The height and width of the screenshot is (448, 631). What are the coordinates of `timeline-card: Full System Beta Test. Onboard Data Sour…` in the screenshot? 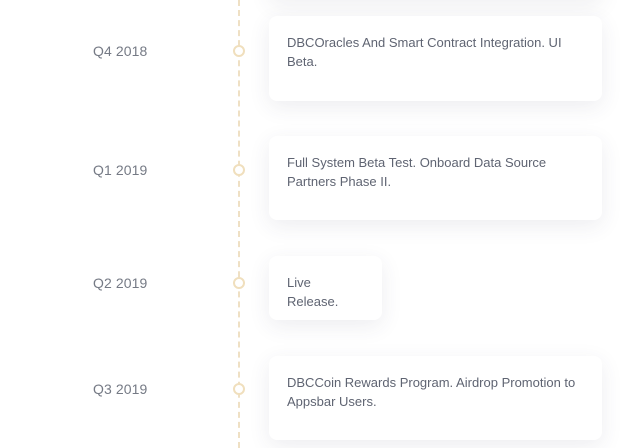 It's located at (435, 178).